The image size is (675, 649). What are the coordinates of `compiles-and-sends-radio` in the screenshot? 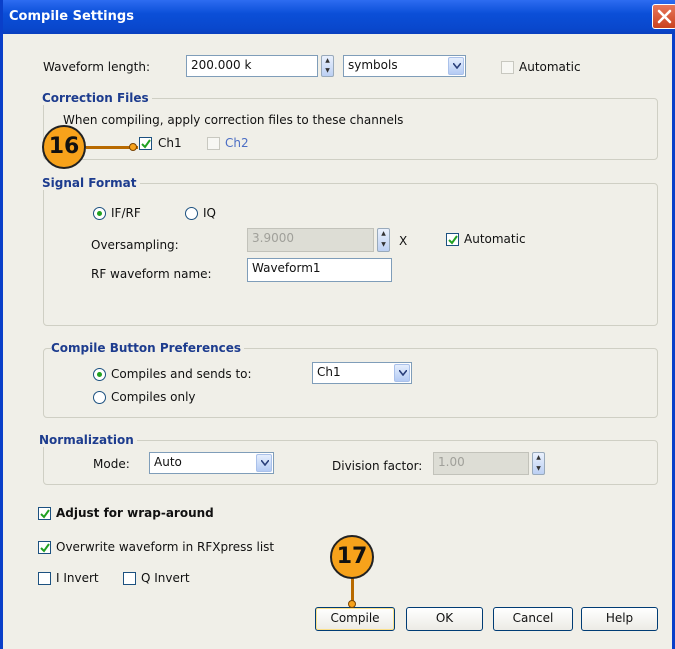 It's located at (99, 374).